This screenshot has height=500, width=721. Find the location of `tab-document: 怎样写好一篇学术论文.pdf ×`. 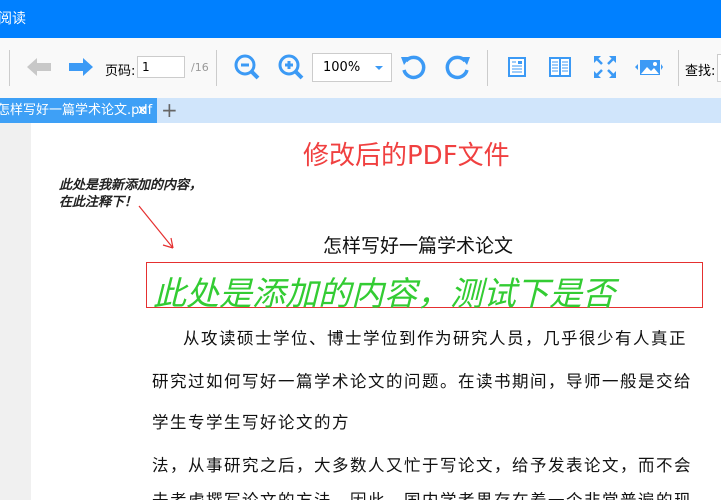

tab-document: 怎样写好一篇学术论文.pdf × is located at coordinates (78, 110).